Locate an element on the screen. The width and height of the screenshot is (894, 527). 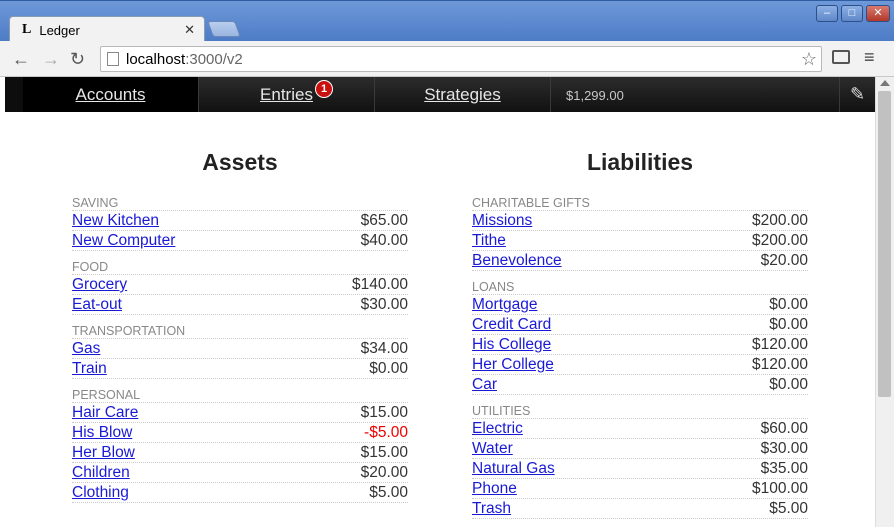
browser-tab: L Ledger ✕ is located at coordinates (107, 29).